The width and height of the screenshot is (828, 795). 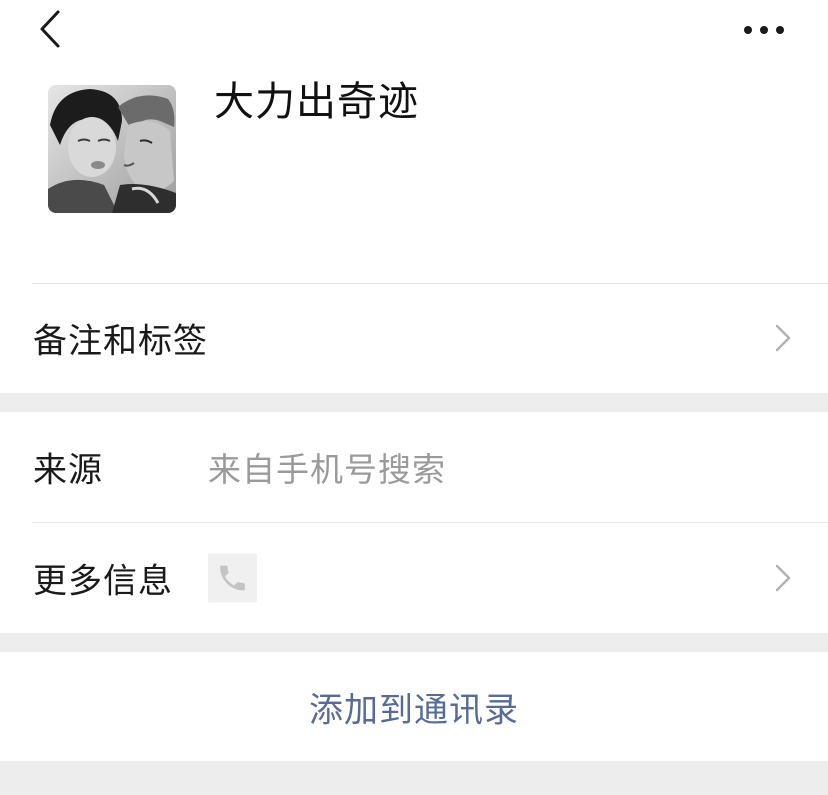 I want to click on chevron-left-icon, so click(x=50, y=29).